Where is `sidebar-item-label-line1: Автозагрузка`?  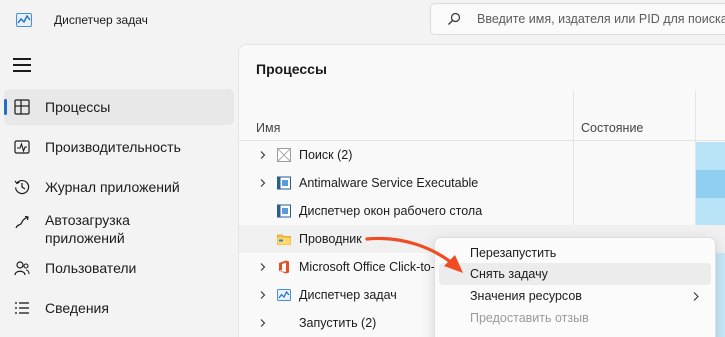 sidebar-item-label-line1: Автозагрузка is located at coordinates (87, 220).